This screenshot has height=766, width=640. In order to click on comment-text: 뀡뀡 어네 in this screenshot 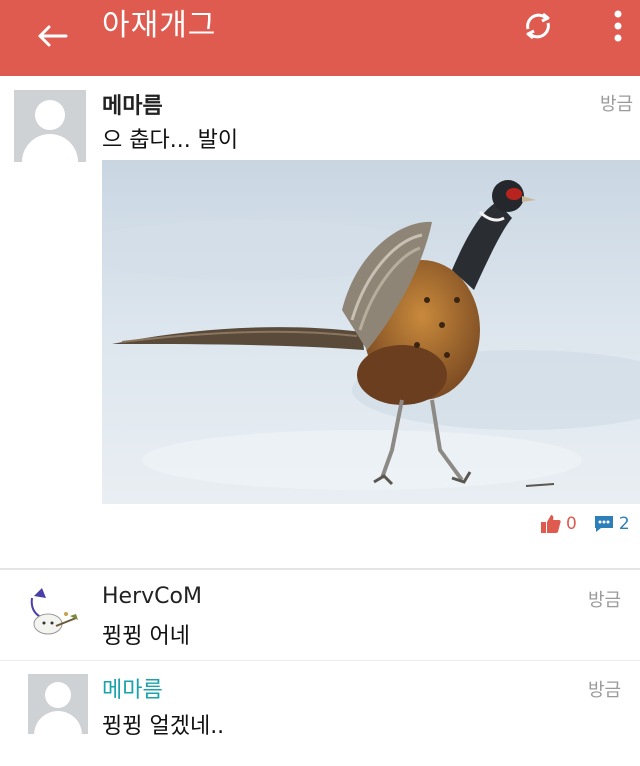, I will do `click(146, 636)`.